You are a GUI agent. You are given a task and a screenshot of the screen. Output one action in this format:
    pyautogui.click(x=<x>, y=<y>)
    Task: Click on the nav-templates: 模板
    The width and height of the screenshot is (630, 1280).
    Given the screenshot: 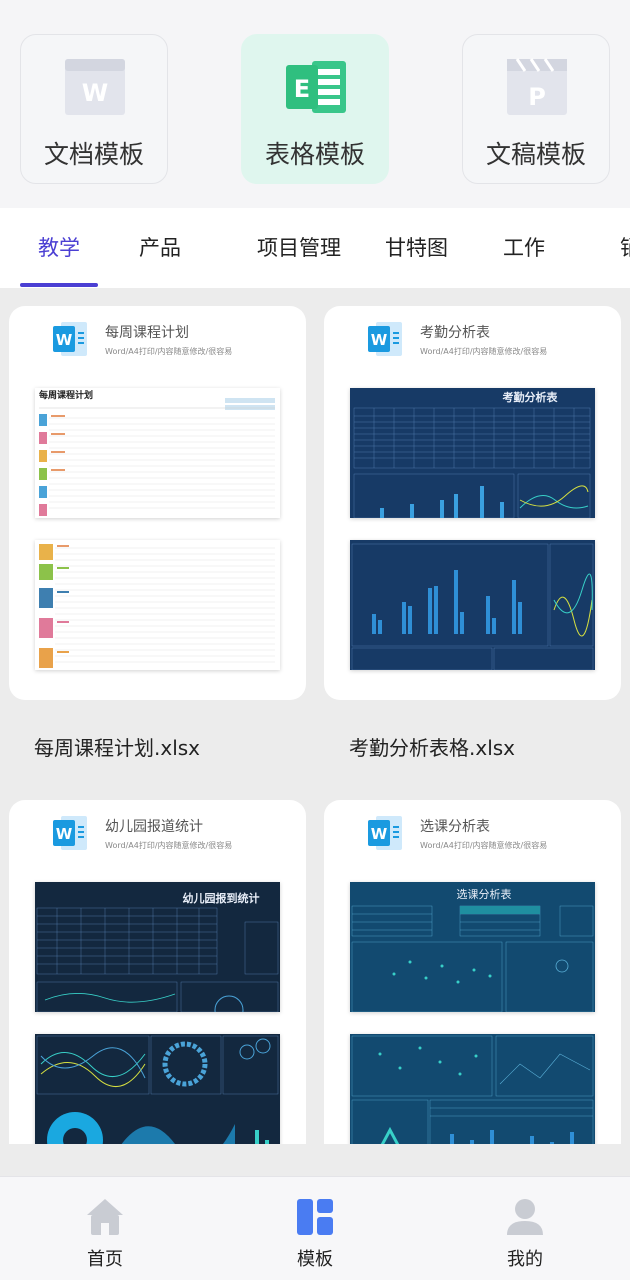 What is the action you would take?
    pyautogui.click(x=315, y=1233)
    